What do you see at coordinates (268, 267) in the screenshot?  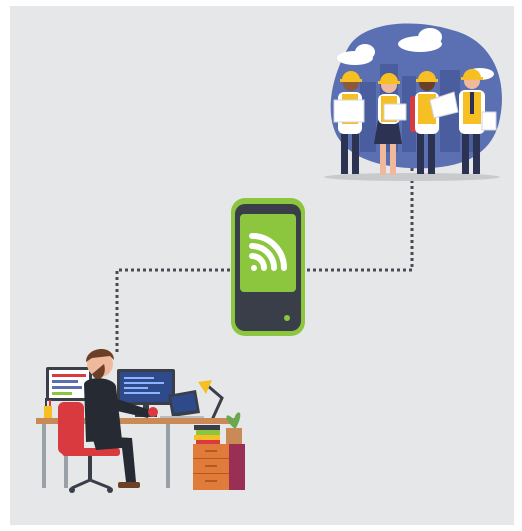 I see `nfc-device` at bounding box center [268, 267].